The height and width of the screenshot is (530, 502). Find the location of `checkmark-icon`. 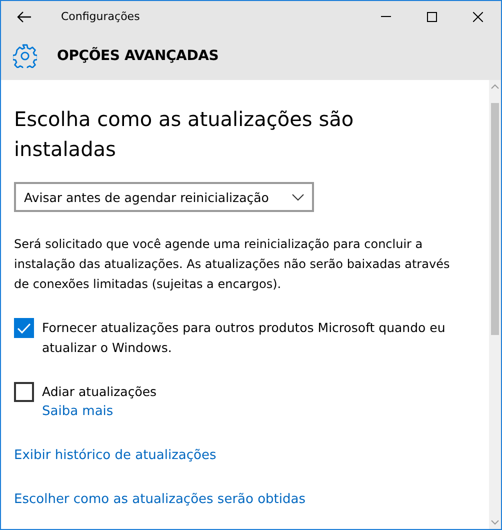

checkmark-icon is located at coordinates (24, 328).